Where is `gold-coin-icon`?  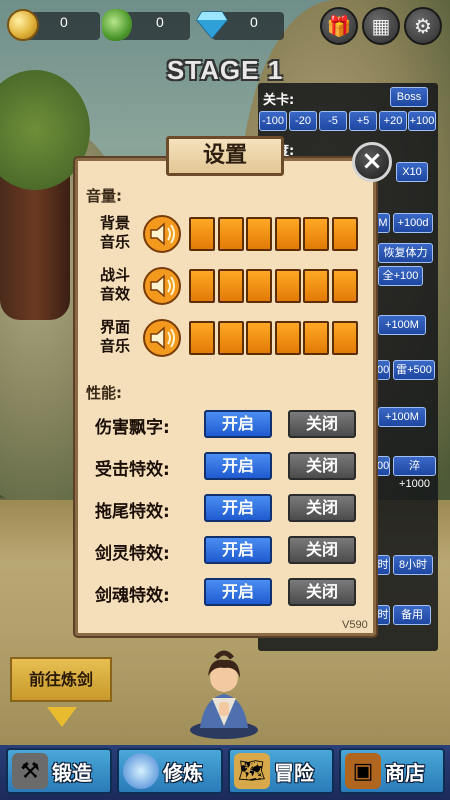
gold-coin-icon is located at coordinates (23, 25).